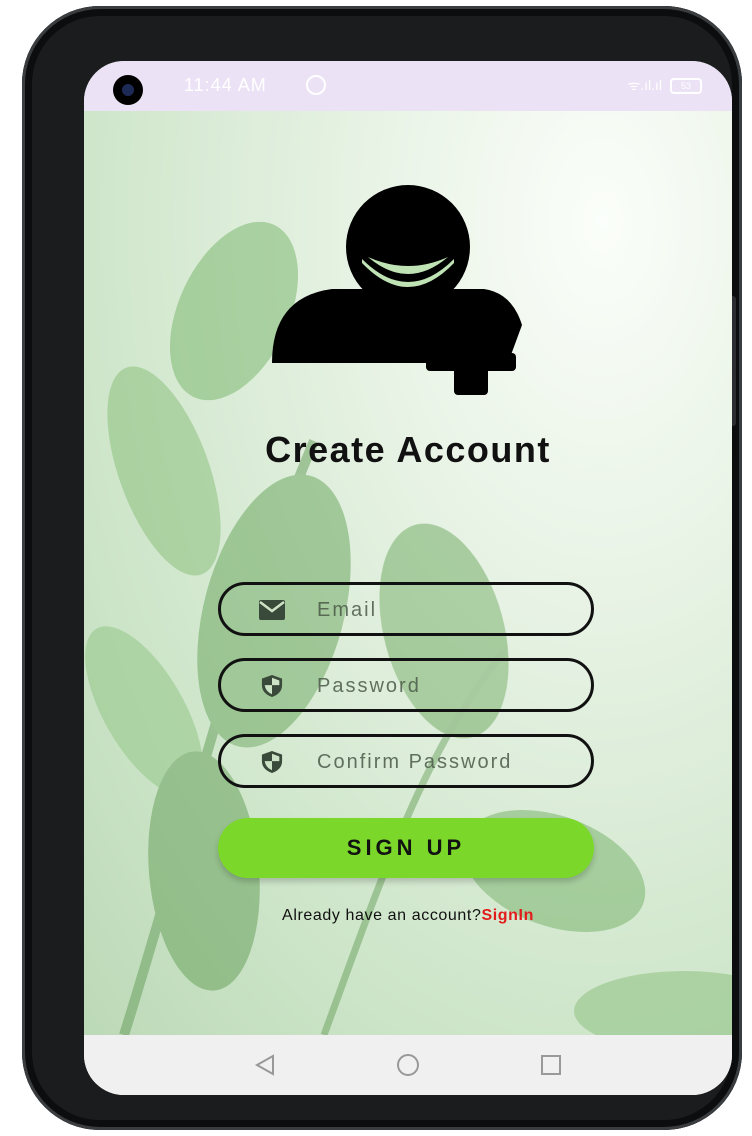 Image resolution: width=752 pixels, height=1136 pixels. Describe the element at coordinates (406, 848) in the screenshot. I see `sign-up-button: SIGN UP` at that location.